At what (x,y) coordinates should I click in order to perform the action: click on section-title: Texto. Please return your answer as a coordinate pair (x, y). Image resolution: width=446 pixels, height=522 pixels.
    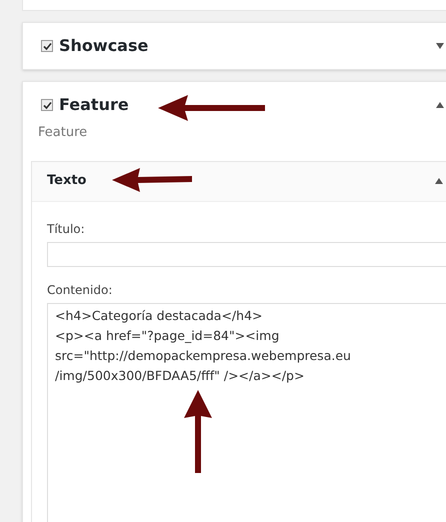
    Looking at the image, I should click on (66, 181).